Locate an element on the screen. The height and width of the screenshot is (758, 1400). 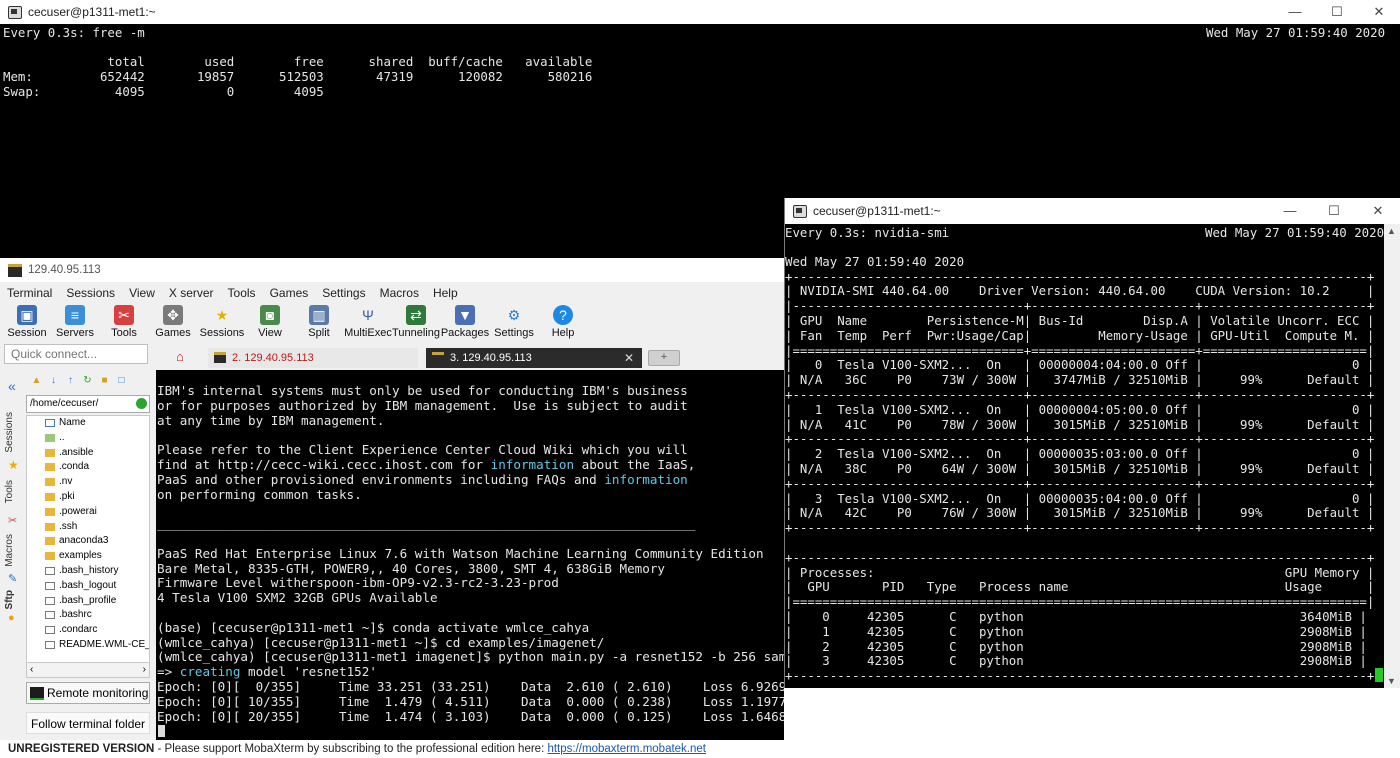
nvidia-window-titlebar: cecuser@p1311-met1:~ — ☐ ✕ is located at coordinates (1092, 211).